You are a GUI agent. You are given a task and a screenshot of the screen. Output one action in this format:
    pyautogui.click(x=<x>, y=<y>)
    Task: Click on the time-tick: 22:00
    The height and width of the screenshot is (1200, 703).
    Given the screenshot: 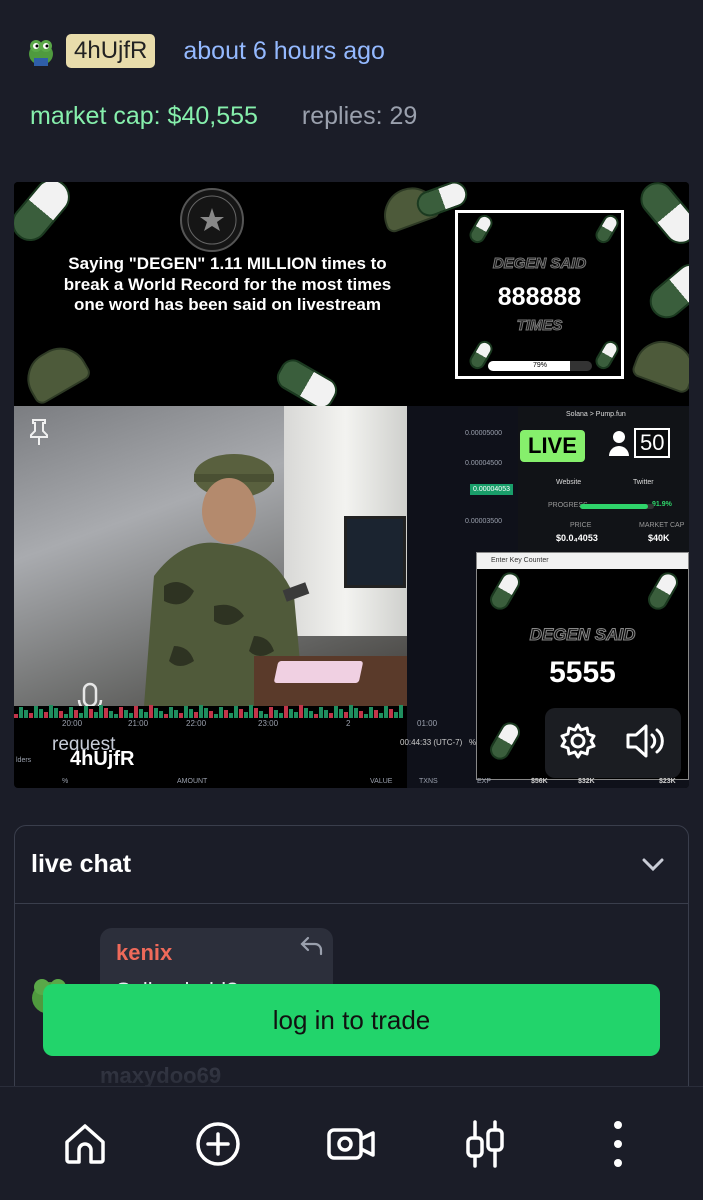 What is the action you would take?
    pyautogui.click(x=196, y=723)
    